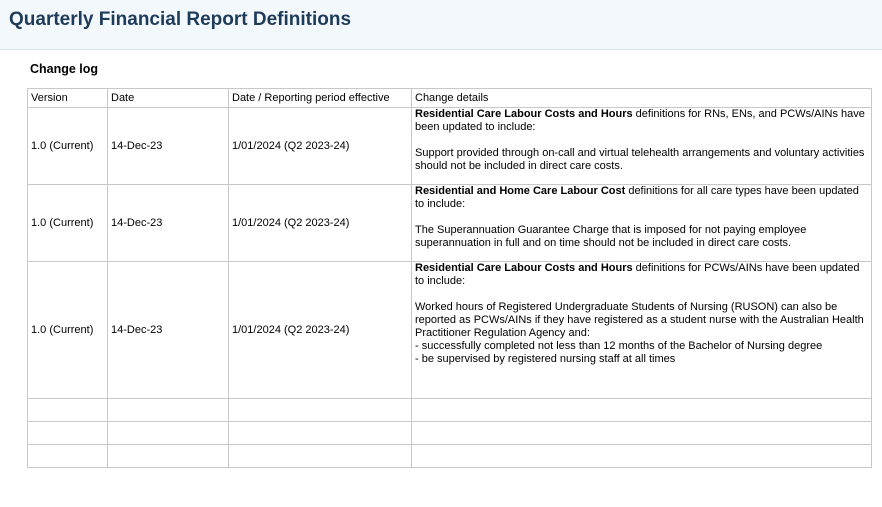 The width and height of the screenshot is (882, 507). Describe the element at coordinates (320, 98) in the screenshot. I see `column-header-effective: Date / Reporting period effective` at that location.